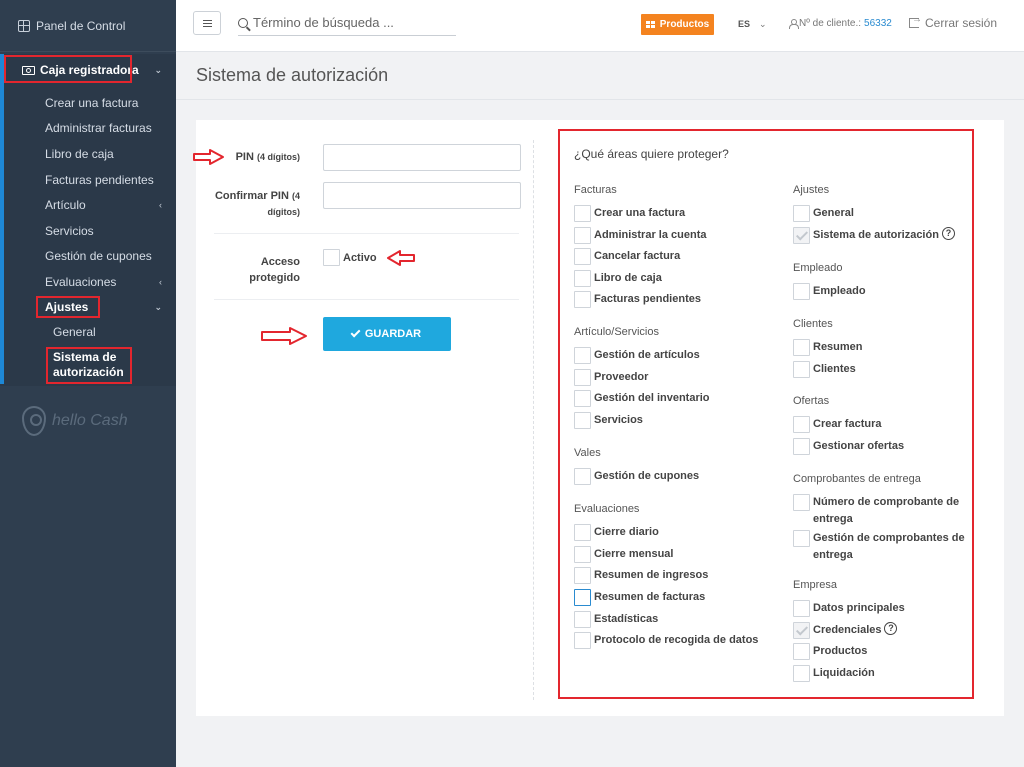 Image resolution: width=1024 pixels, height=767 pixels. I want to click on section-title-settings: Ajustes, so click(811, 190).